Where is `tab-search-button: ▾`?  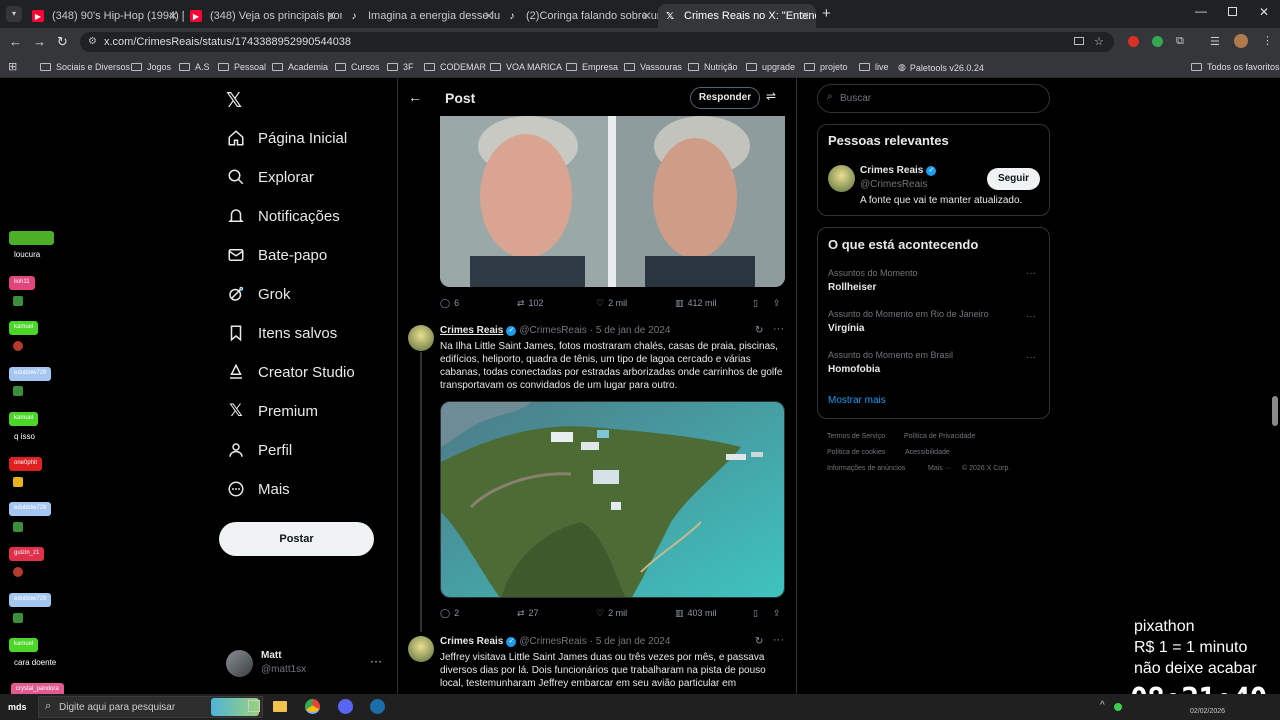 tab-search-button: ▾ is located at coordinates (14, 14).